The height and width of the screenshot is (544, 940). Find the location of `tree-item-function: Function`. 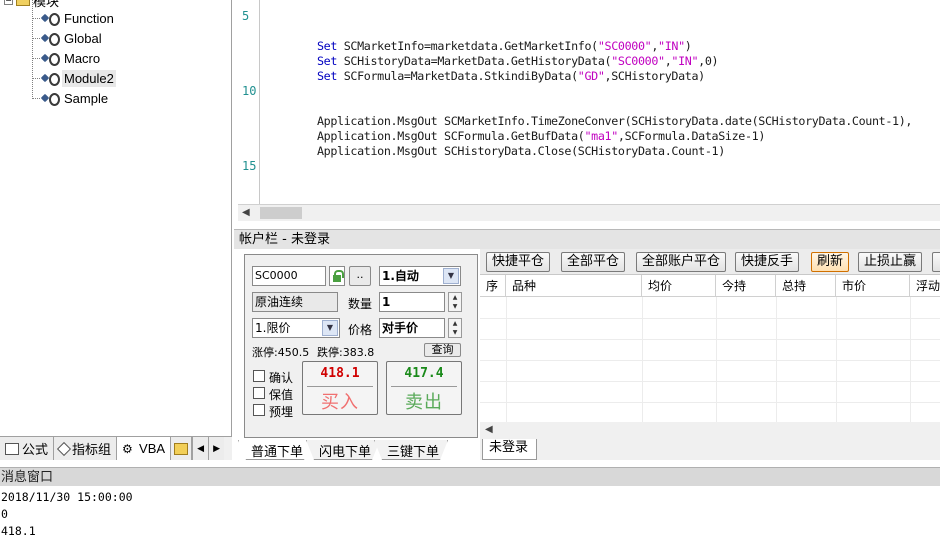

tree-item-function: Function is located at coordinates (74, 18).